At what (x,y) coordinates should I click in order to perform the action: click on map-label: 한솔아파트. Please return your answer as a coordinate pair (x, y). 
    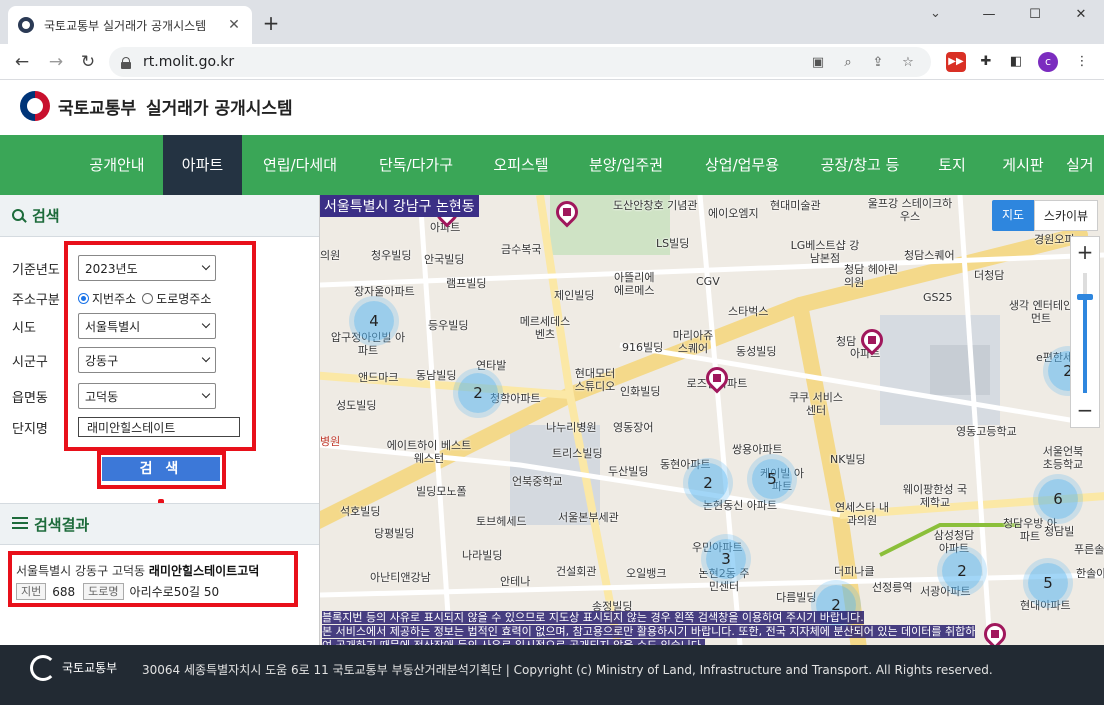
    Looking at the image, I should click on (1090, 573).